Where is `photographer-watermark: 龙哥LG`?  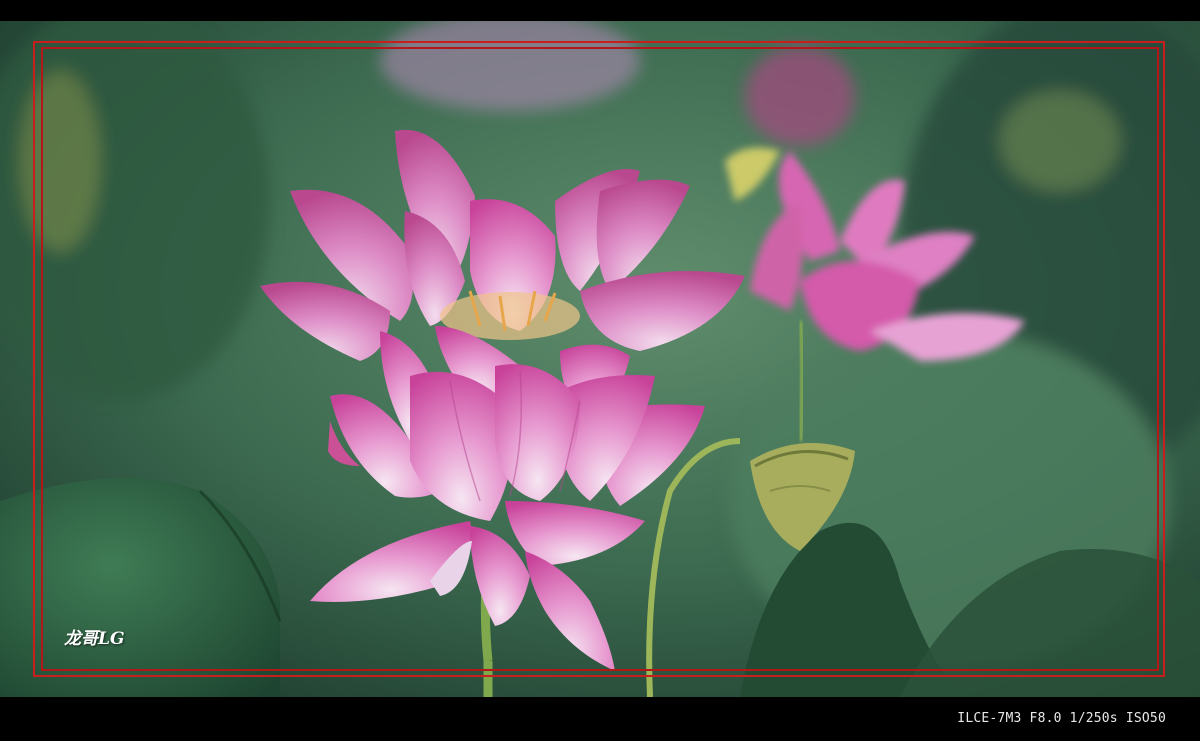 photographer-watermark: 龙哥LG is located at coordinates (94, 639).